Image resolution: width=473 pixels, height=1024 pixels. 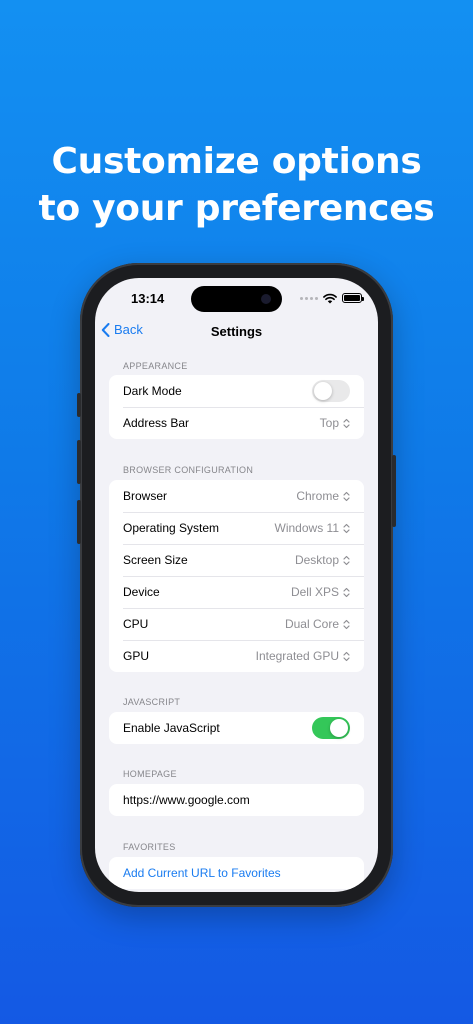 What do you see at coordinates (236, 656) in the screenshot?
I see `gpu-row: GPU Integrated GPU` at bounding box center [236, 656].